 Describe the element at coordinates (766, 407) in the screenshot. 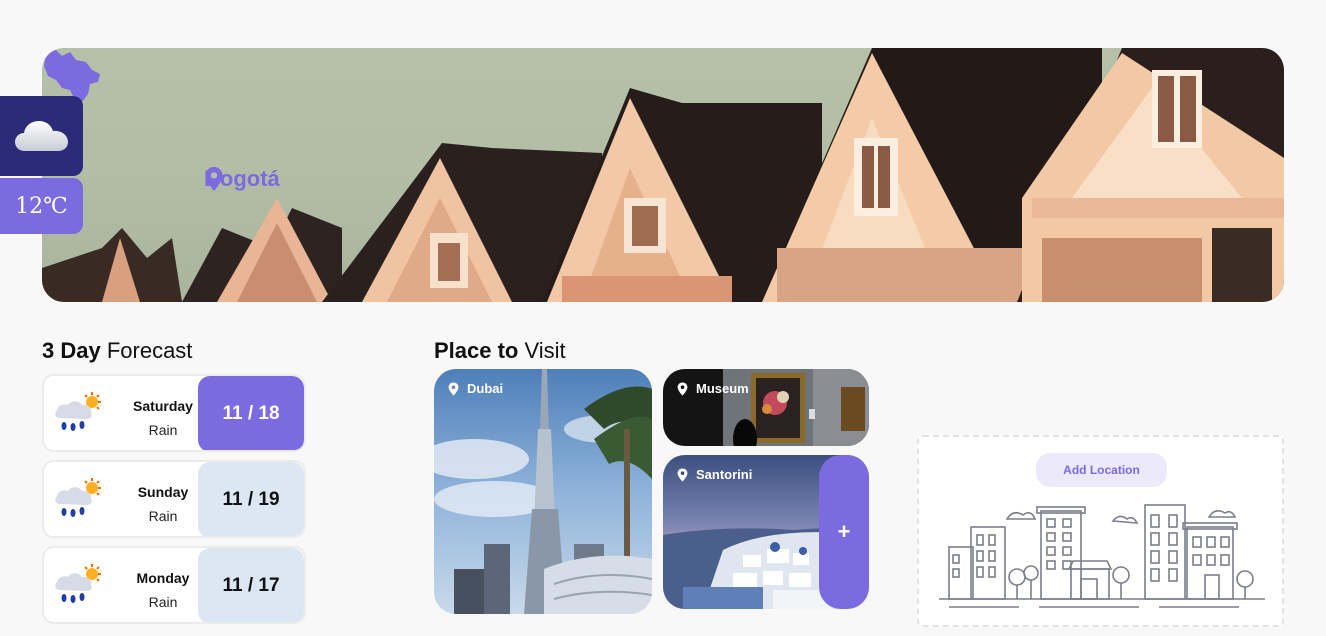

I see `place-card-museum: Museum` at that location.